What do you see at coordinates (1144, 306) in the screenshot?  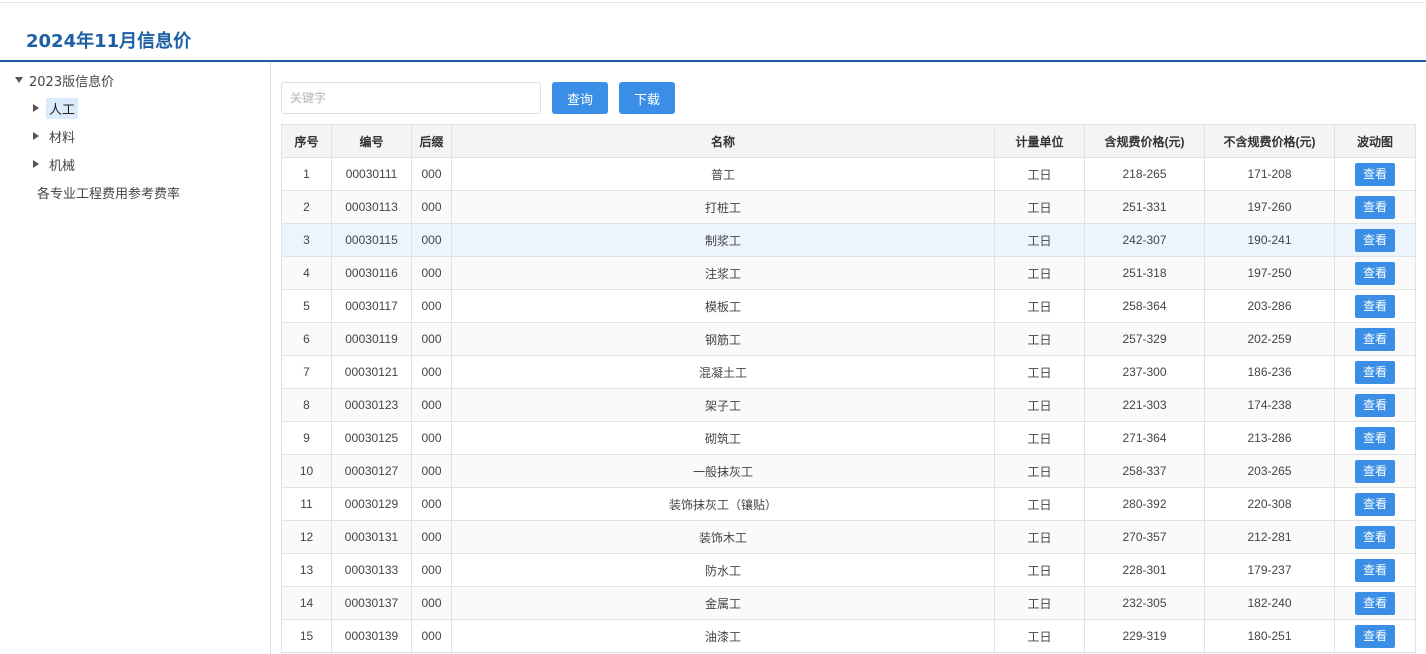 I see `price-with-fees: 258-364` at bounding box center [1144, 306].